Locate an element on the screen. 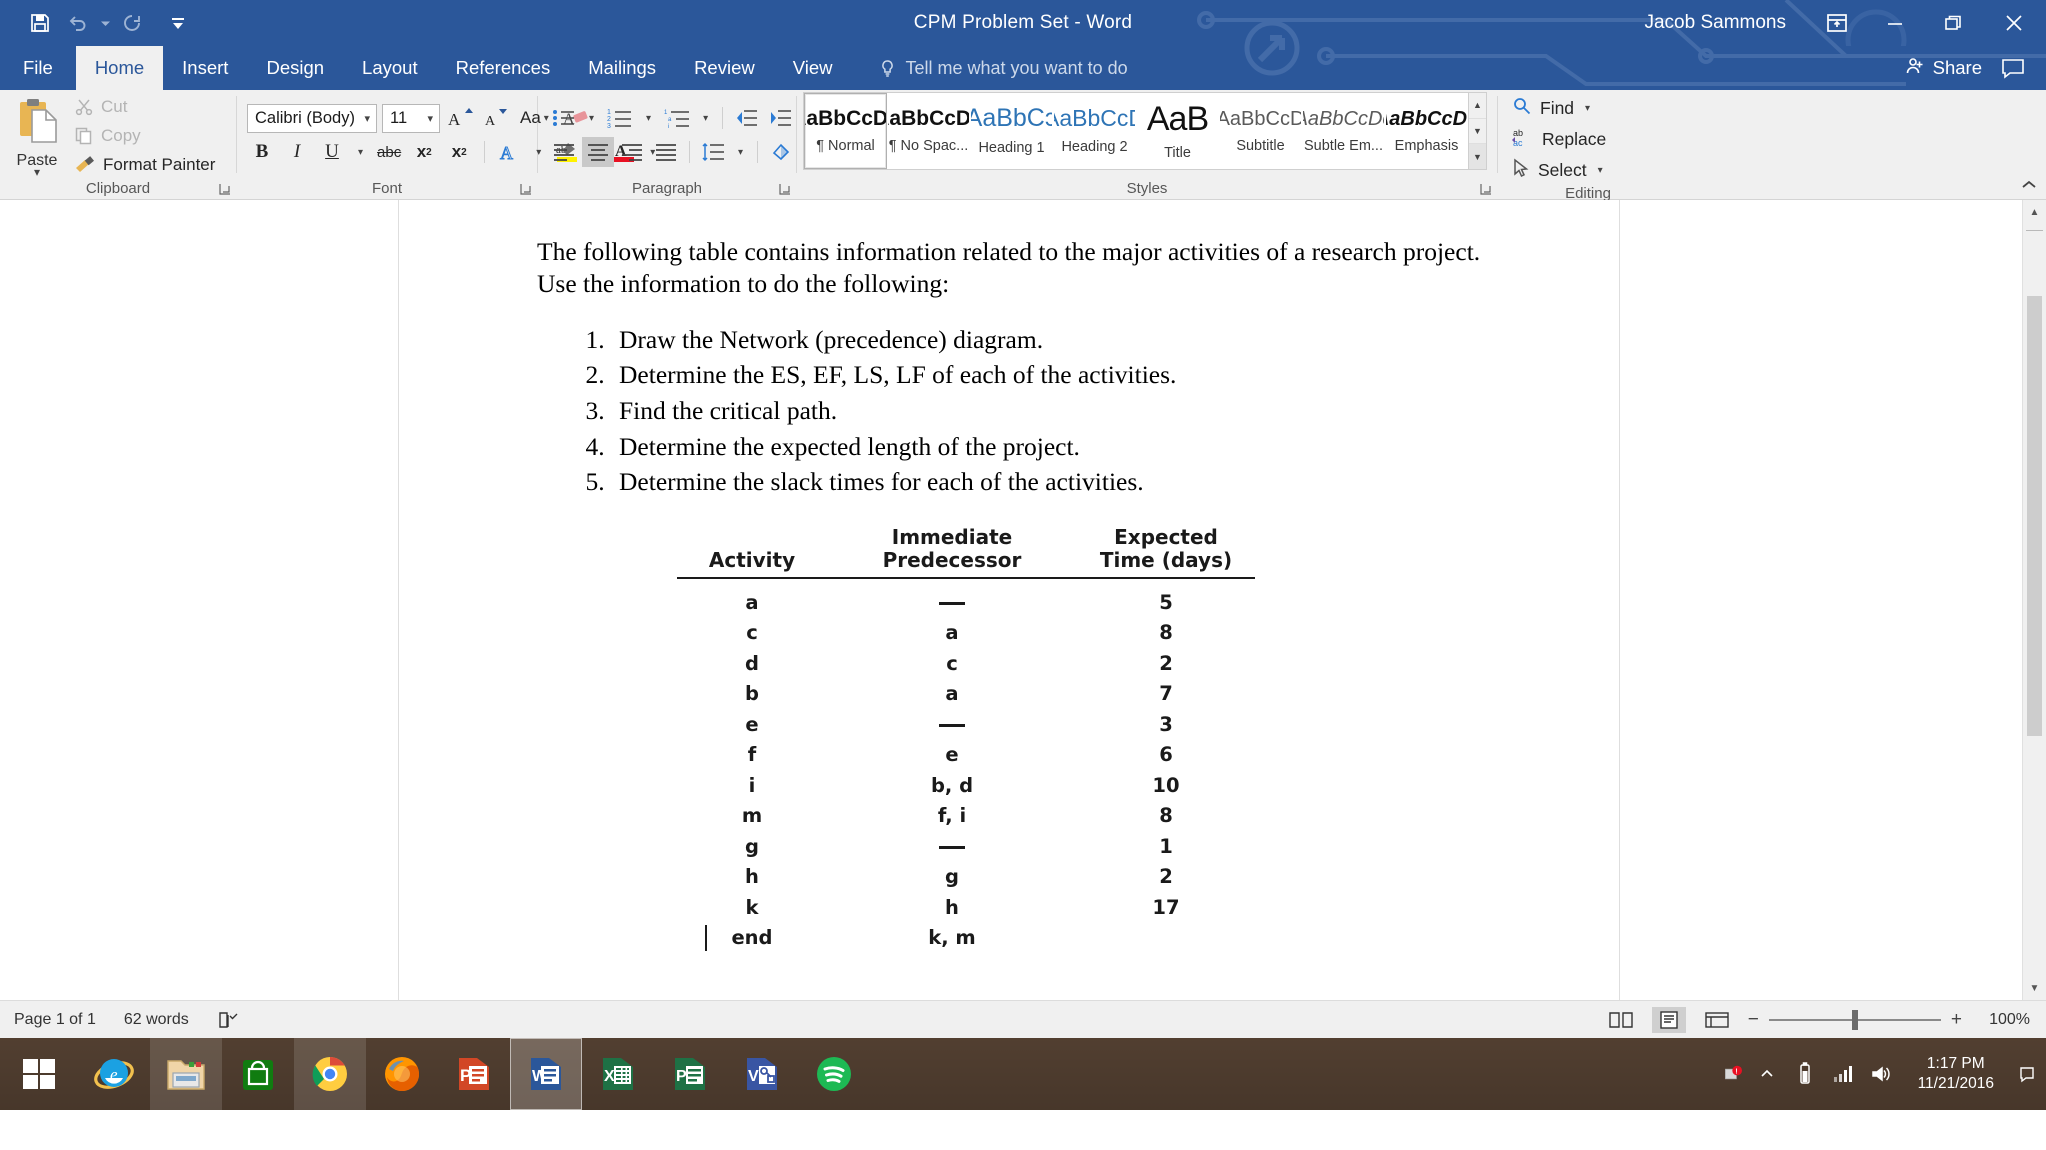 The height and width of the screenshot is (1150, 2046). ribbon-display-options-icon is located at coordinates (1837, 23).